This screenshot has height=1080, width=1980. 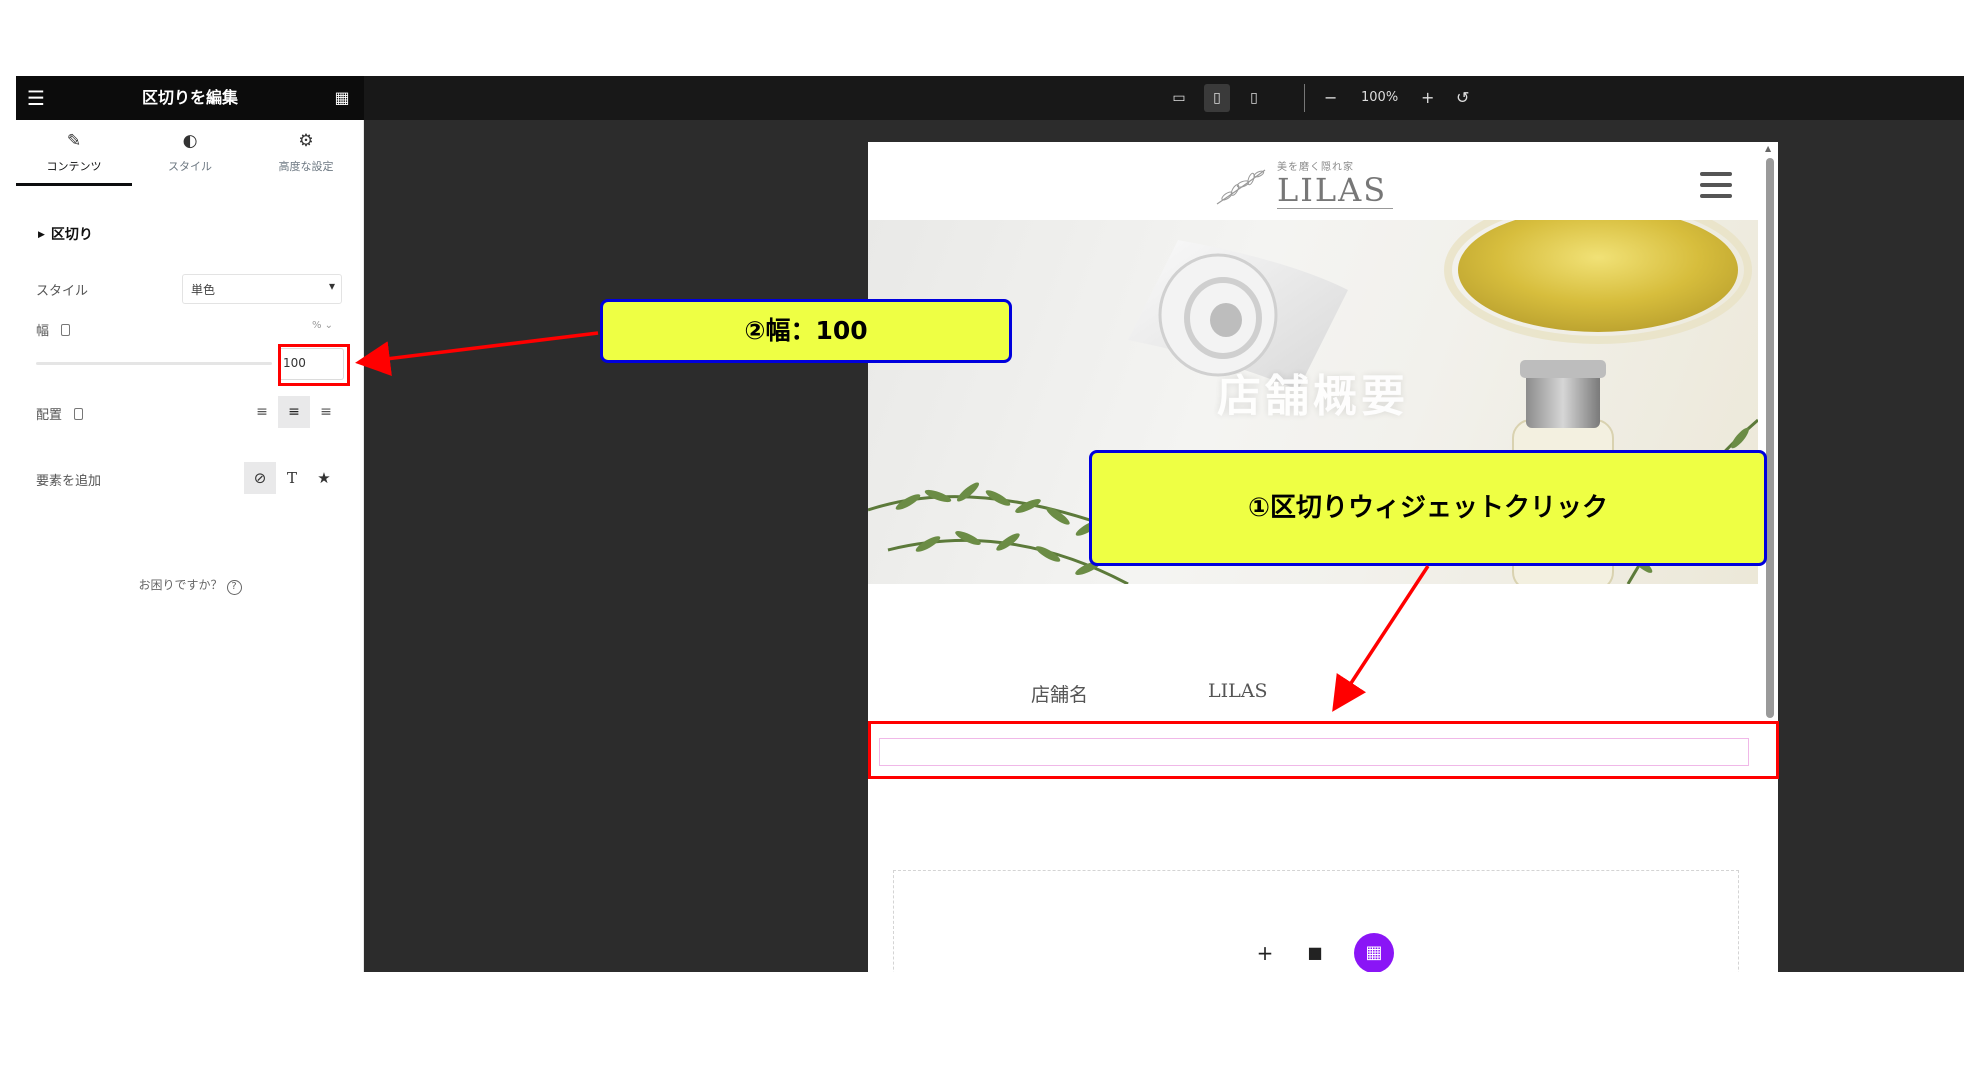 I want to click on width-row-label: 幅, so click(x=53, y=329).